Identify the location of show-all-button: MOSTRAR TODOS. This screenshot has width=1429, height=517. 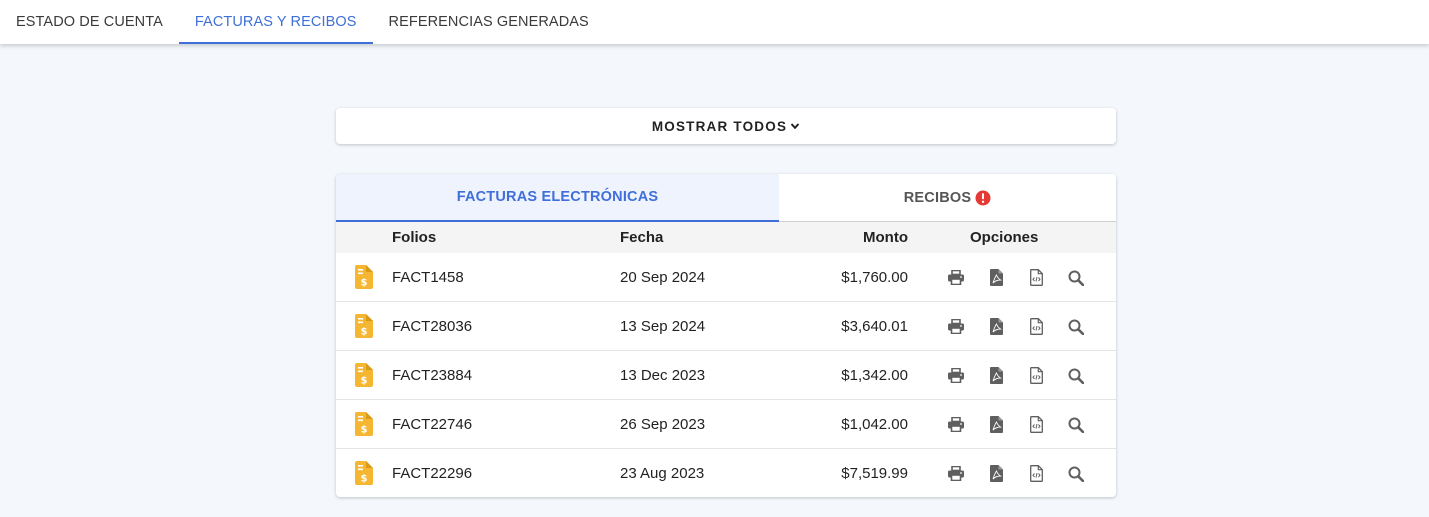
(726, 126).